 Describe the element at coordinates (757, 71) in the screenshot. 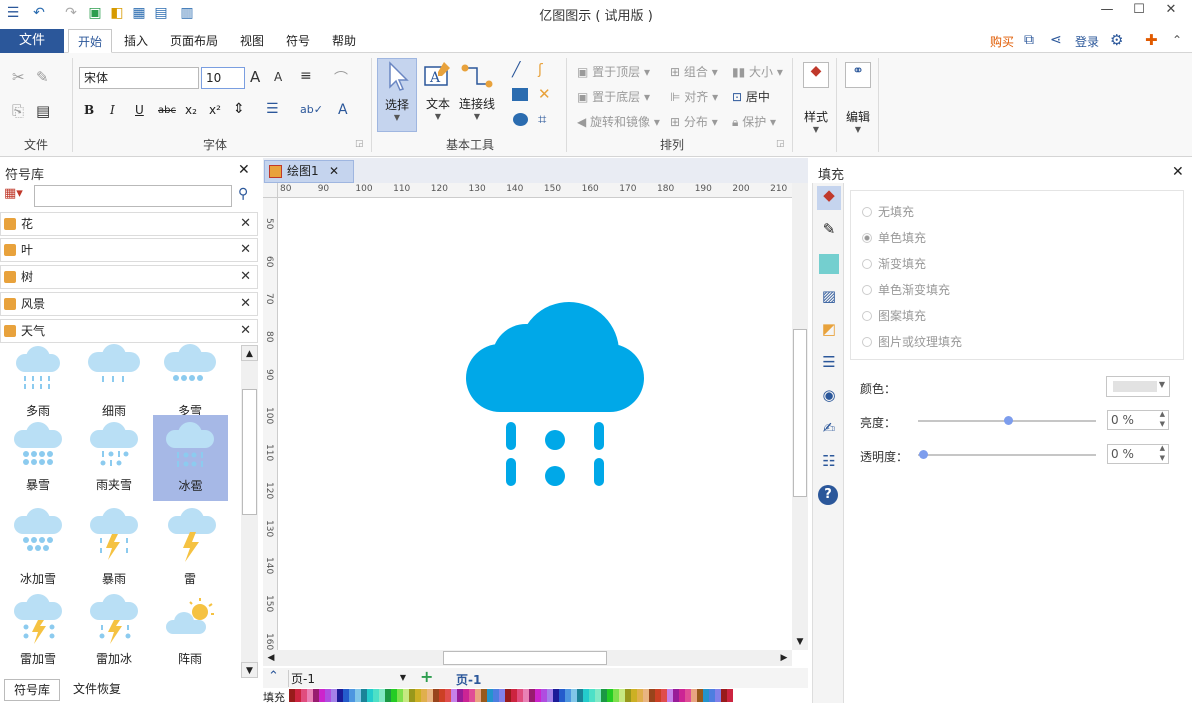

I see `size-button: ▮▮ 大小 ▾` at that location.